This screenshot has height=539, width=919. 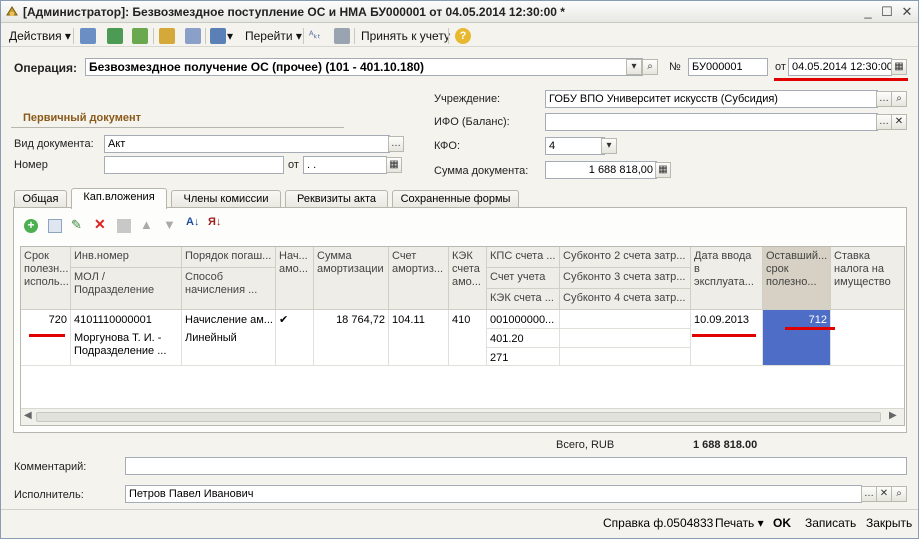 What do you see at coordinates (40, 36) in the screenshot?
I see `actions-menu: Действия ▾` at bounding box center [40, 36].